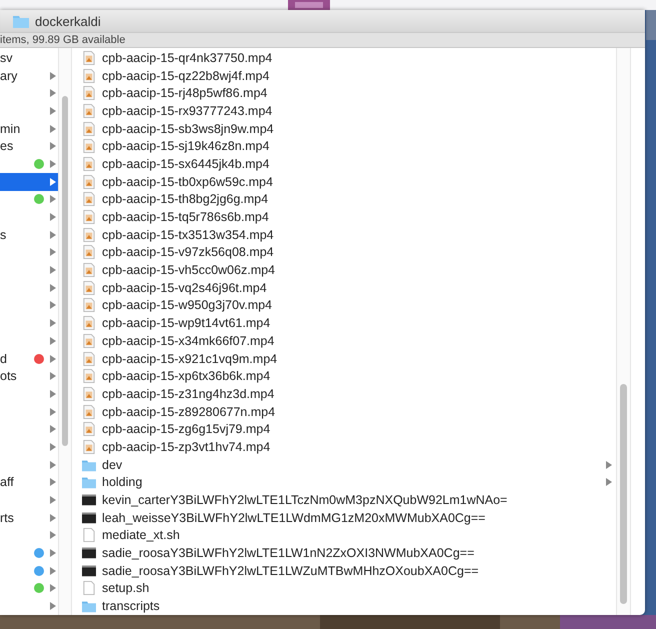 The width and height of the screenshot is (656, 629). Describe the element at coordinates (349, 323) in the screenshot. I see `file-item: cpb-aacip-15-wp9t14vt61.mp4` at that location.